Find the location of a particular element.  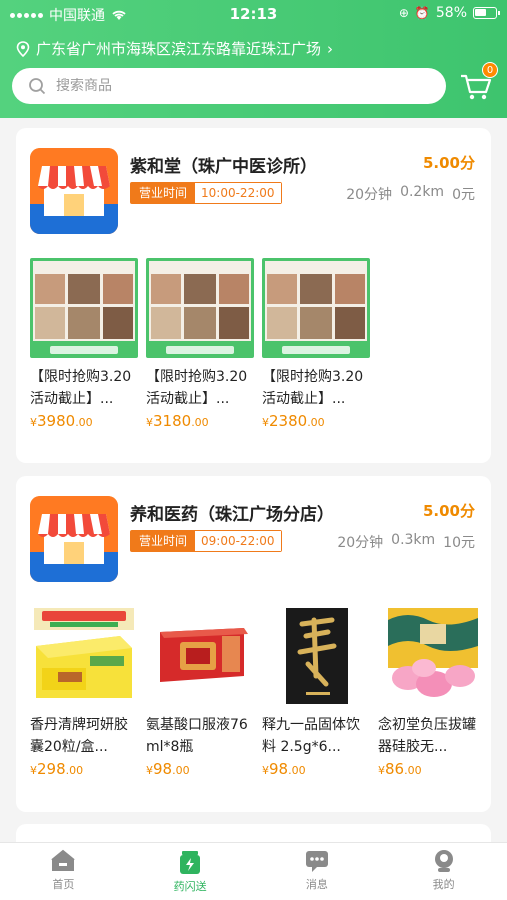

product-price: ¥86.00 is located at coordinates (400, 769).